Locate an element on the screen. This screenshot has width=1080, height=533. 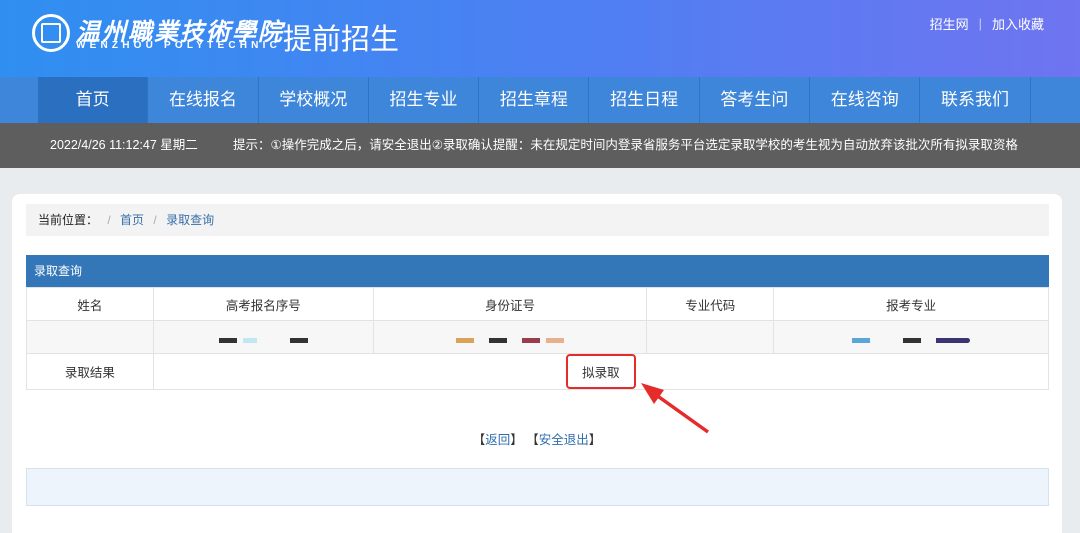
nav-item-contact: 联系我们 is located at coordinates (975, 100).